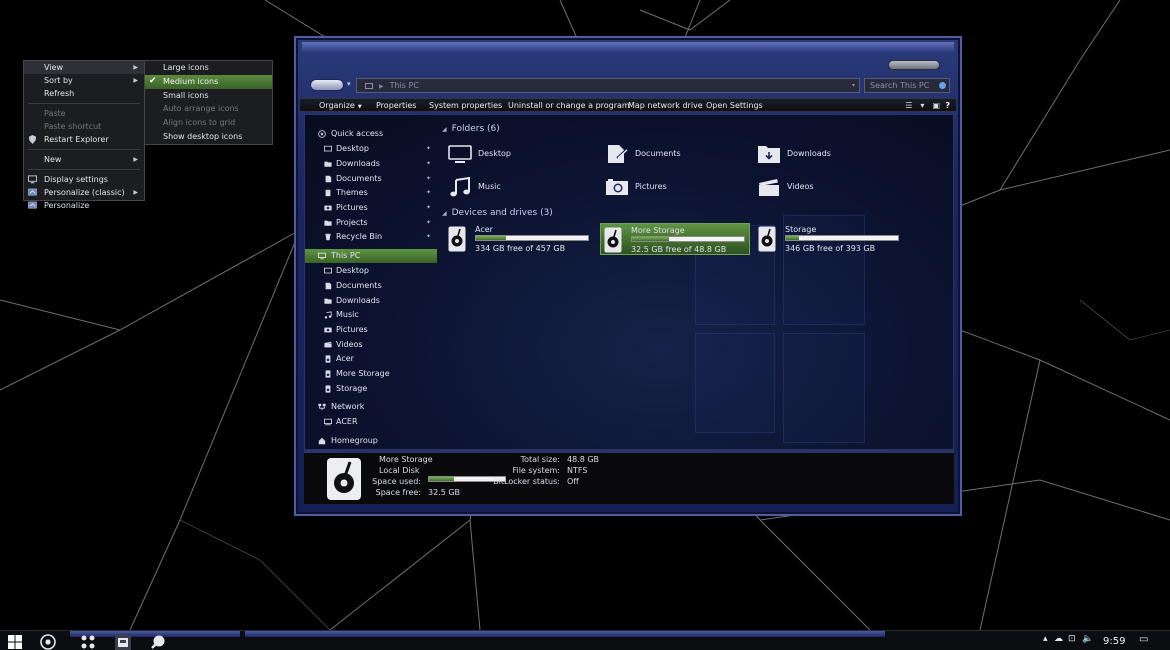 This screenshot has height=650, width=1170. I want to click on nav-pc-videos: Videos, so click(371, 345).